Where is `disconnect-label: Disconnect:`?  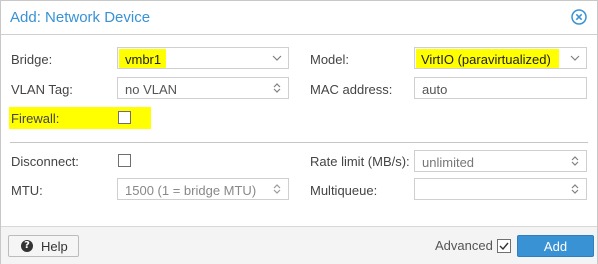
disconnect-label: Disconnect: is located at coordinates (45, 161).